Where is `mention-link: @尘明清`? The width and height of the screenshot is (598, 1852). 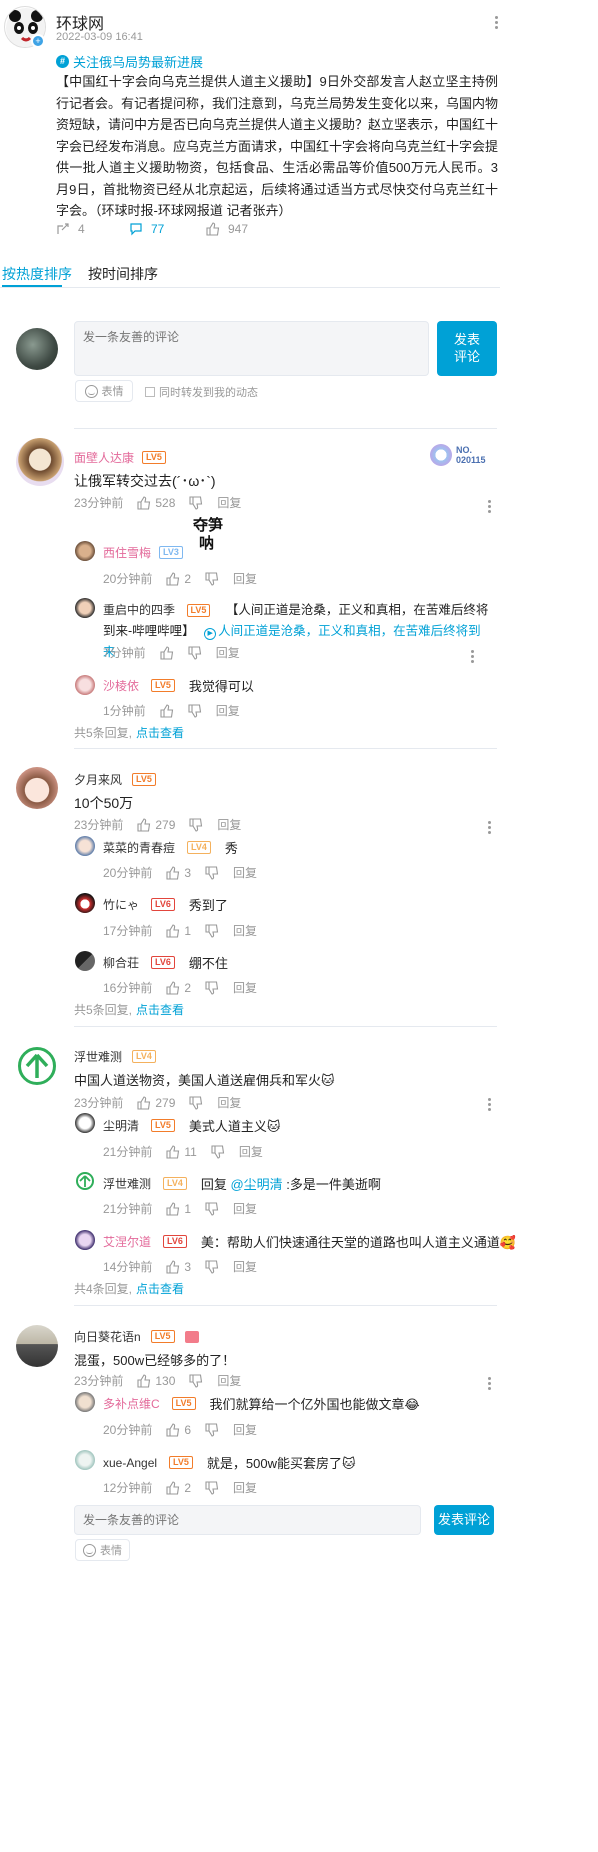
mention-link: @尘明清 is located at coordinates (256, 1183).